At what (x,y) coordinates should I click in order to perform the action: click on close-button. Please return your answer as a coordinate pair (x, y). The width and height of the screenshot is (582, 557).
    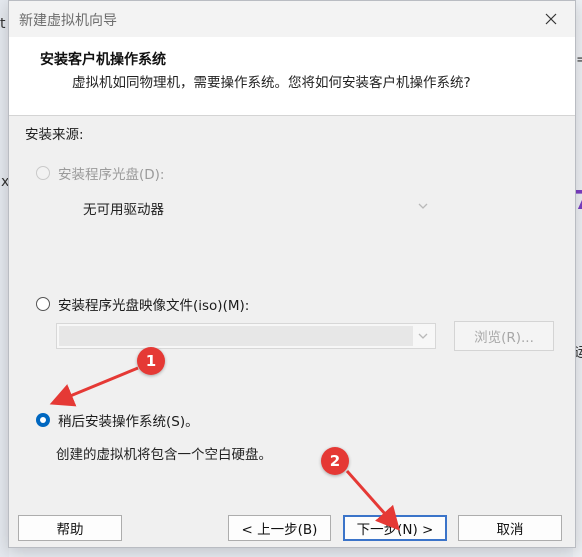
    Looking at the image, I should click on (551, 19).